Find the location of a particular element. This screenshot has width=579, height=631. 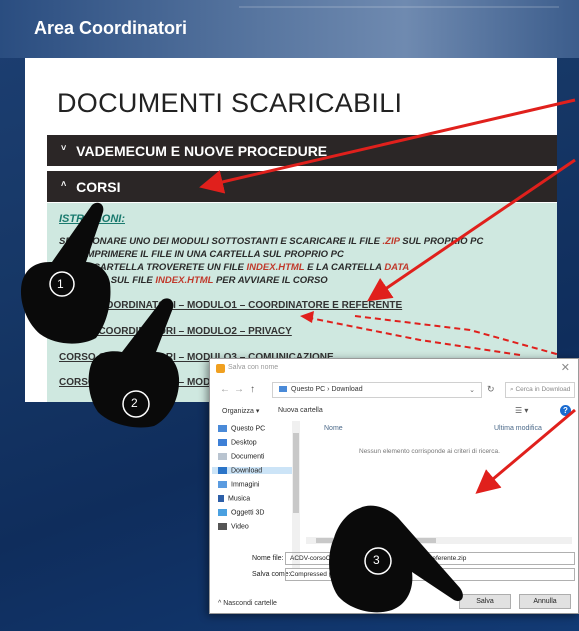

section-corsi: ˄ CORSI is located at coordinates (302, 186).